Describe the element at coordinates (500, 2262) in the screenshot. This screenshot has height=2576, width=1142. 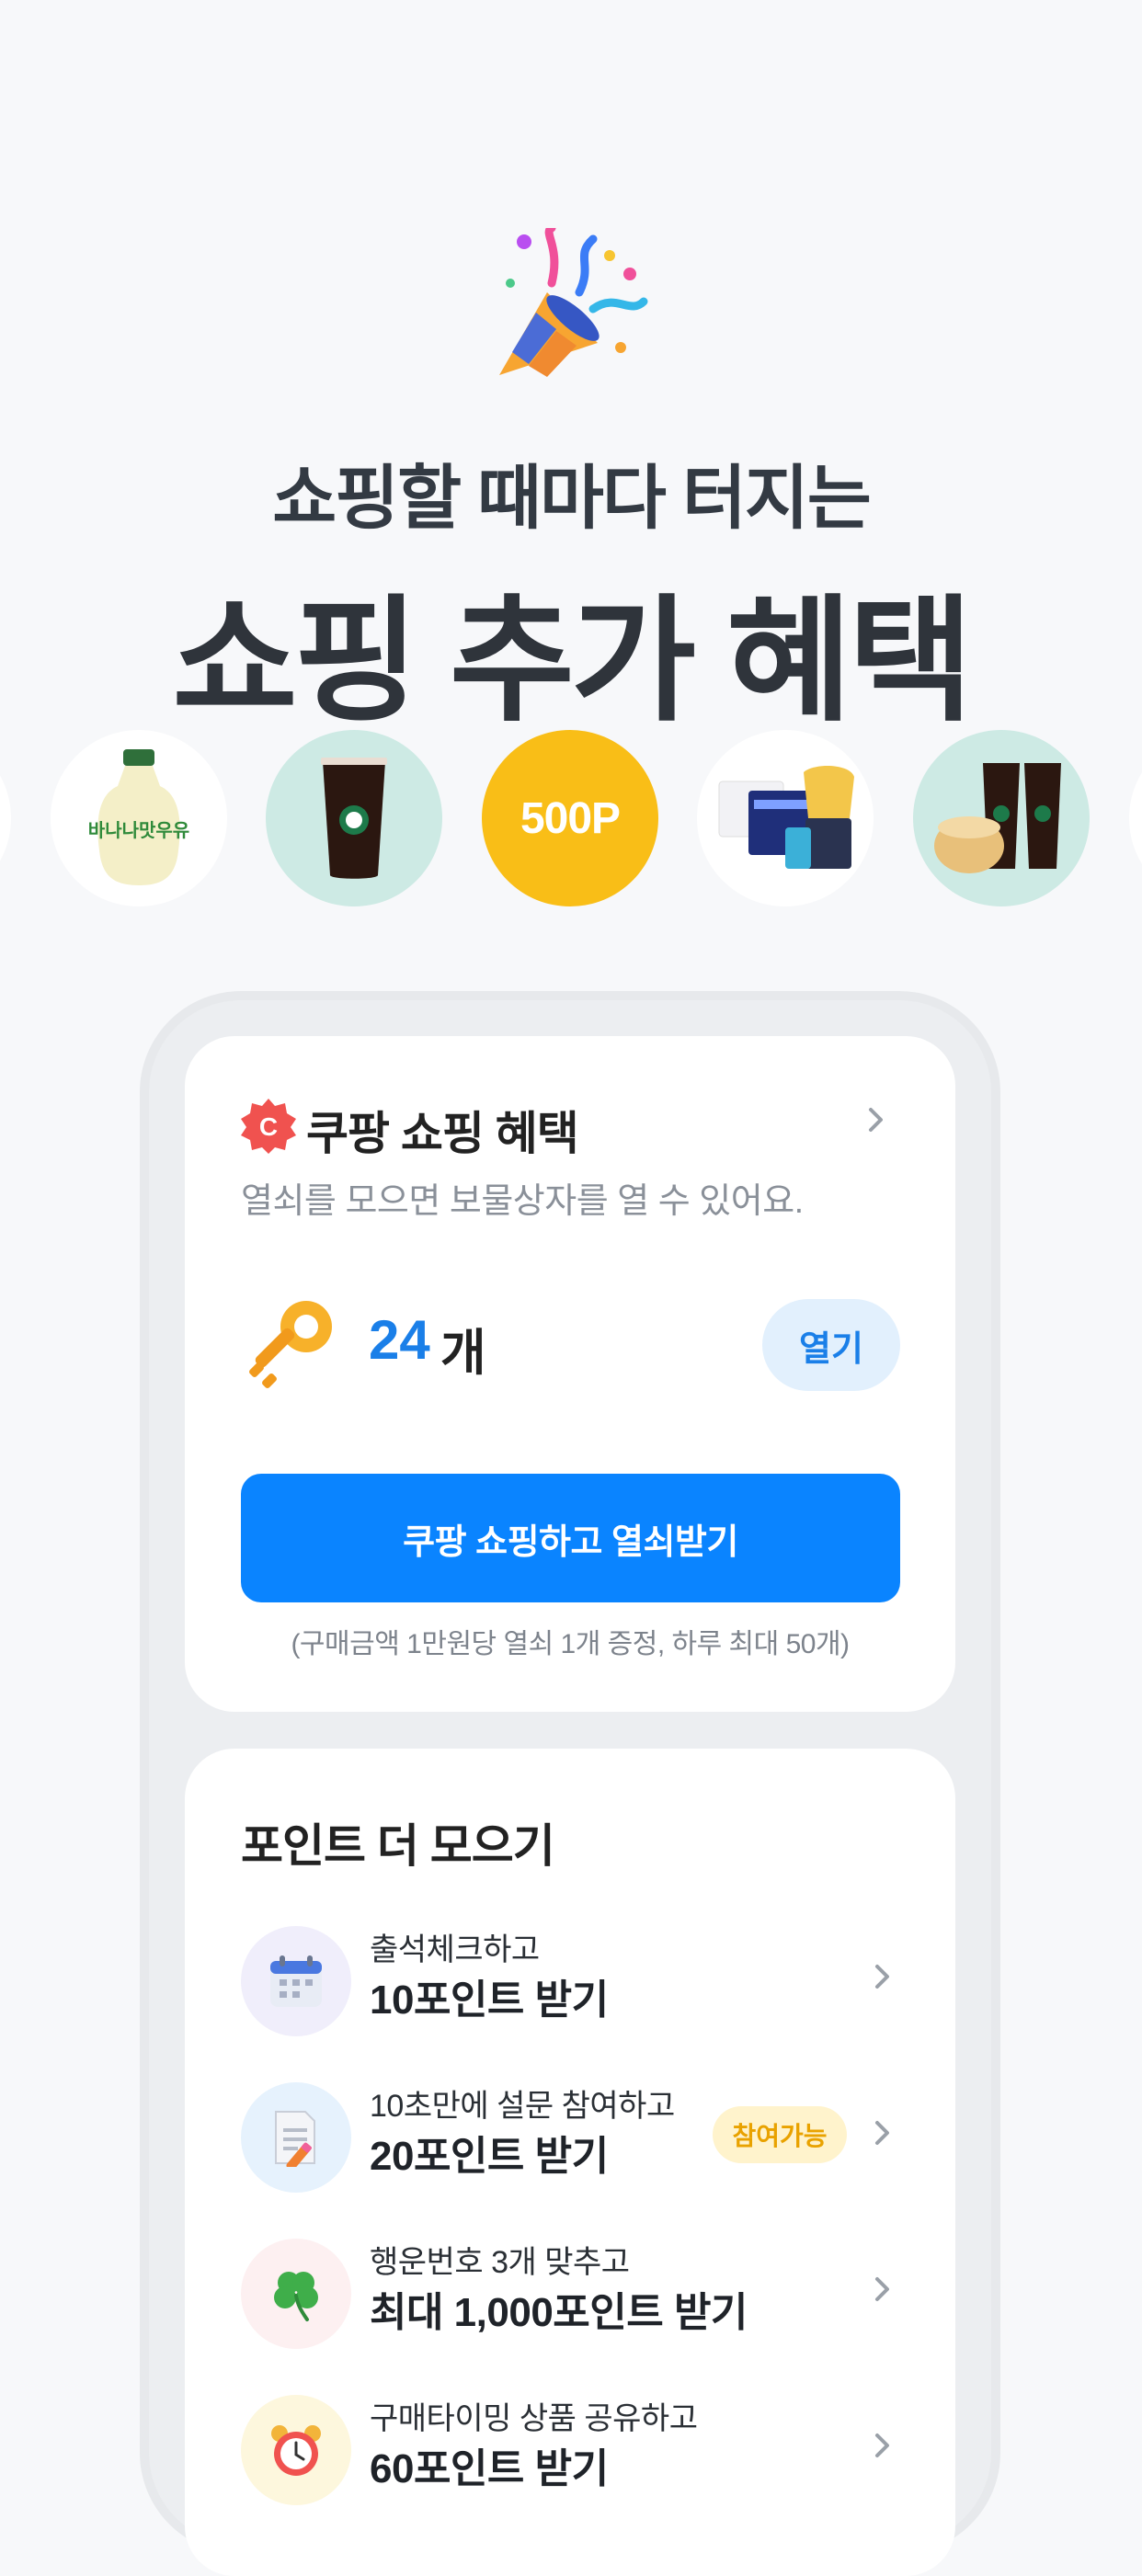
I see `task-line1: 행운번호 3개 맞추고` at that location.